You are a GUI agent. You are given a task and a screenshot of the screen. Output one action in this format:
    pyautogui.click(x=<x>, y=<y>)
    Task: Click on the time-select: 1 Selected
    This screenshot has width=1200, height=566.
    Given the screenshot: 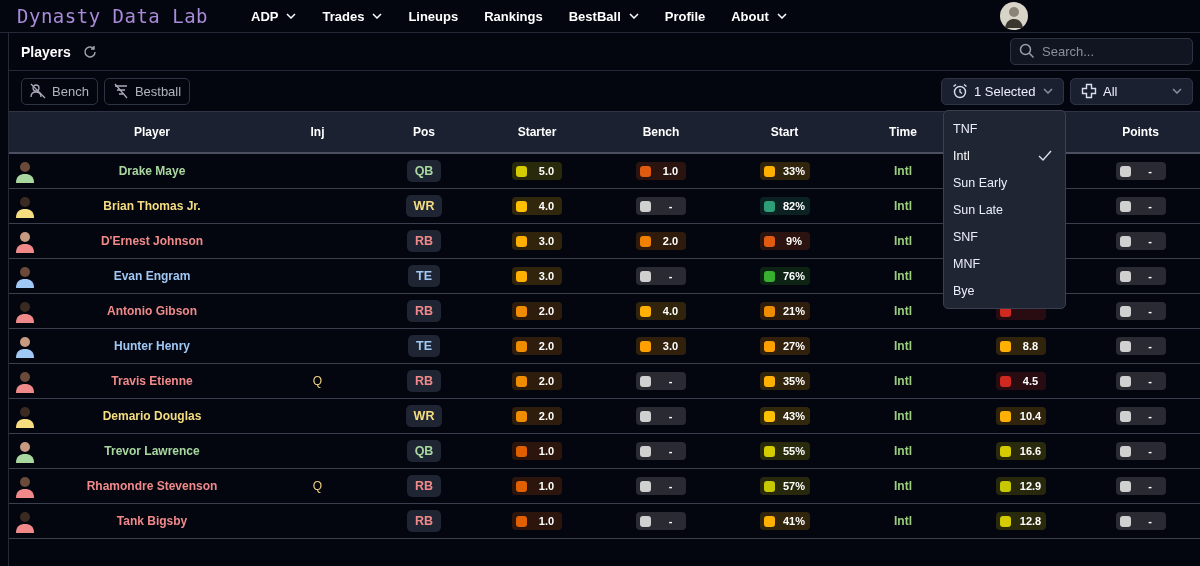 What is the action you would take?
    pyautogui.click(x=1002, y=91)
    